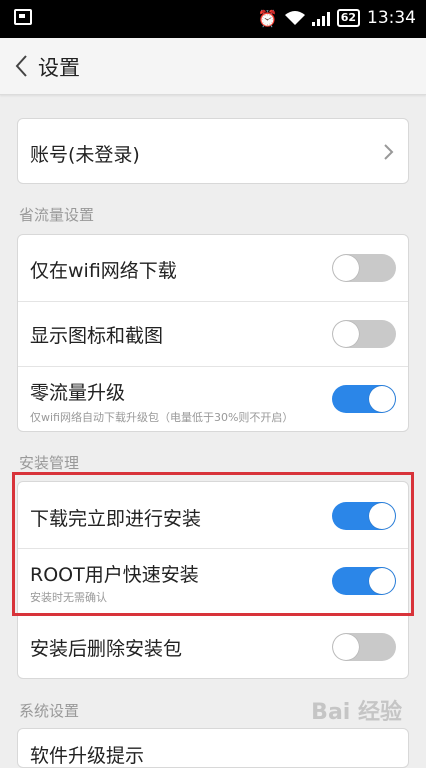 The height and width of the screenshot is (768, 426). Describe the element at coordinates (23, 66) in the screenshot. I see `chevron-left-icon` at that location.